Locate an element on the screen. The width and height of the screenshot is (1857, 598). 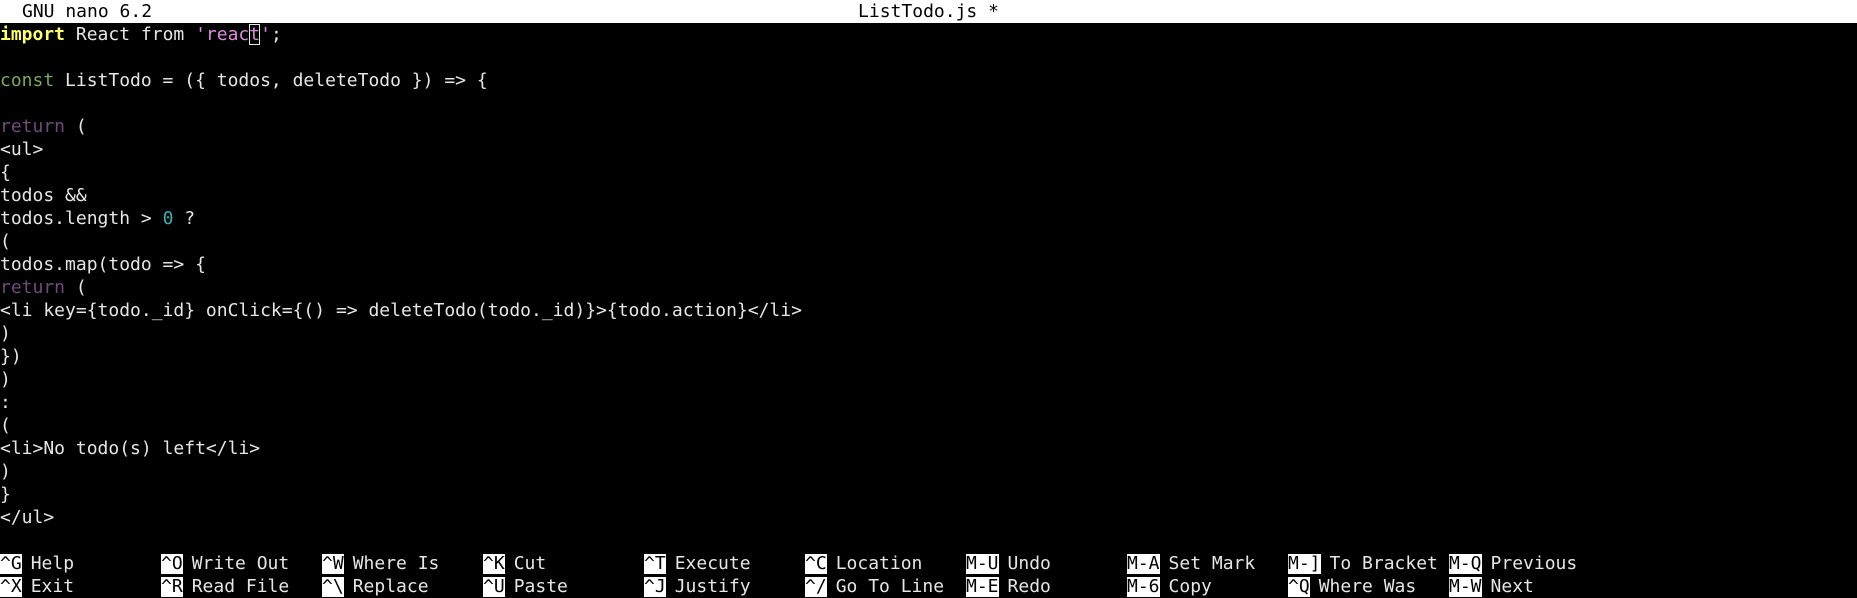
shortcut-key: M-] is located at coordinates (1304, 563).